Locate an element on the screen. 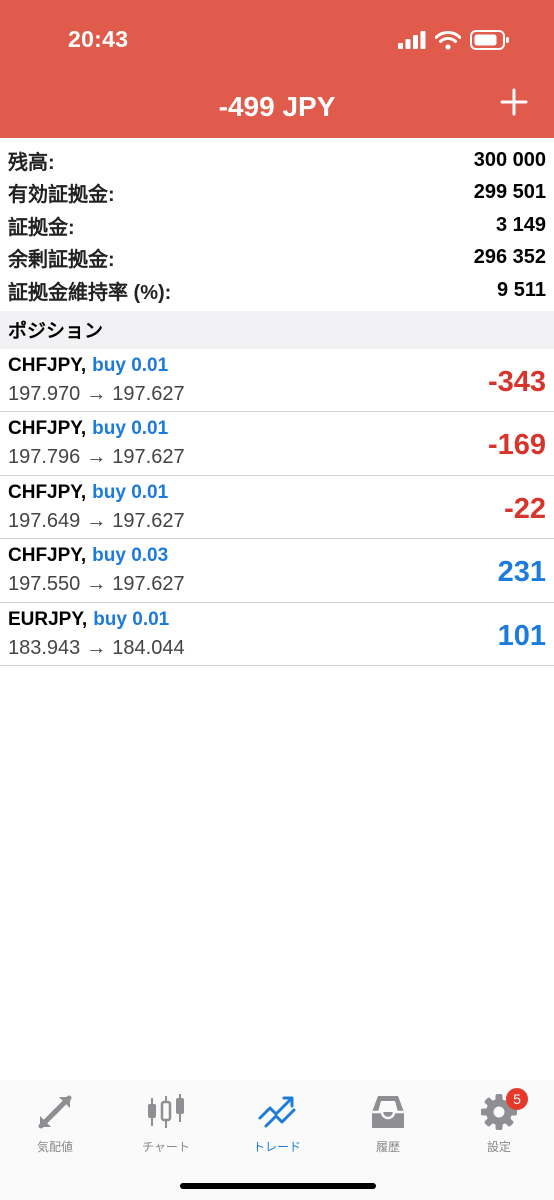  open-price: 197.970 is located at coordinates (44, 393).